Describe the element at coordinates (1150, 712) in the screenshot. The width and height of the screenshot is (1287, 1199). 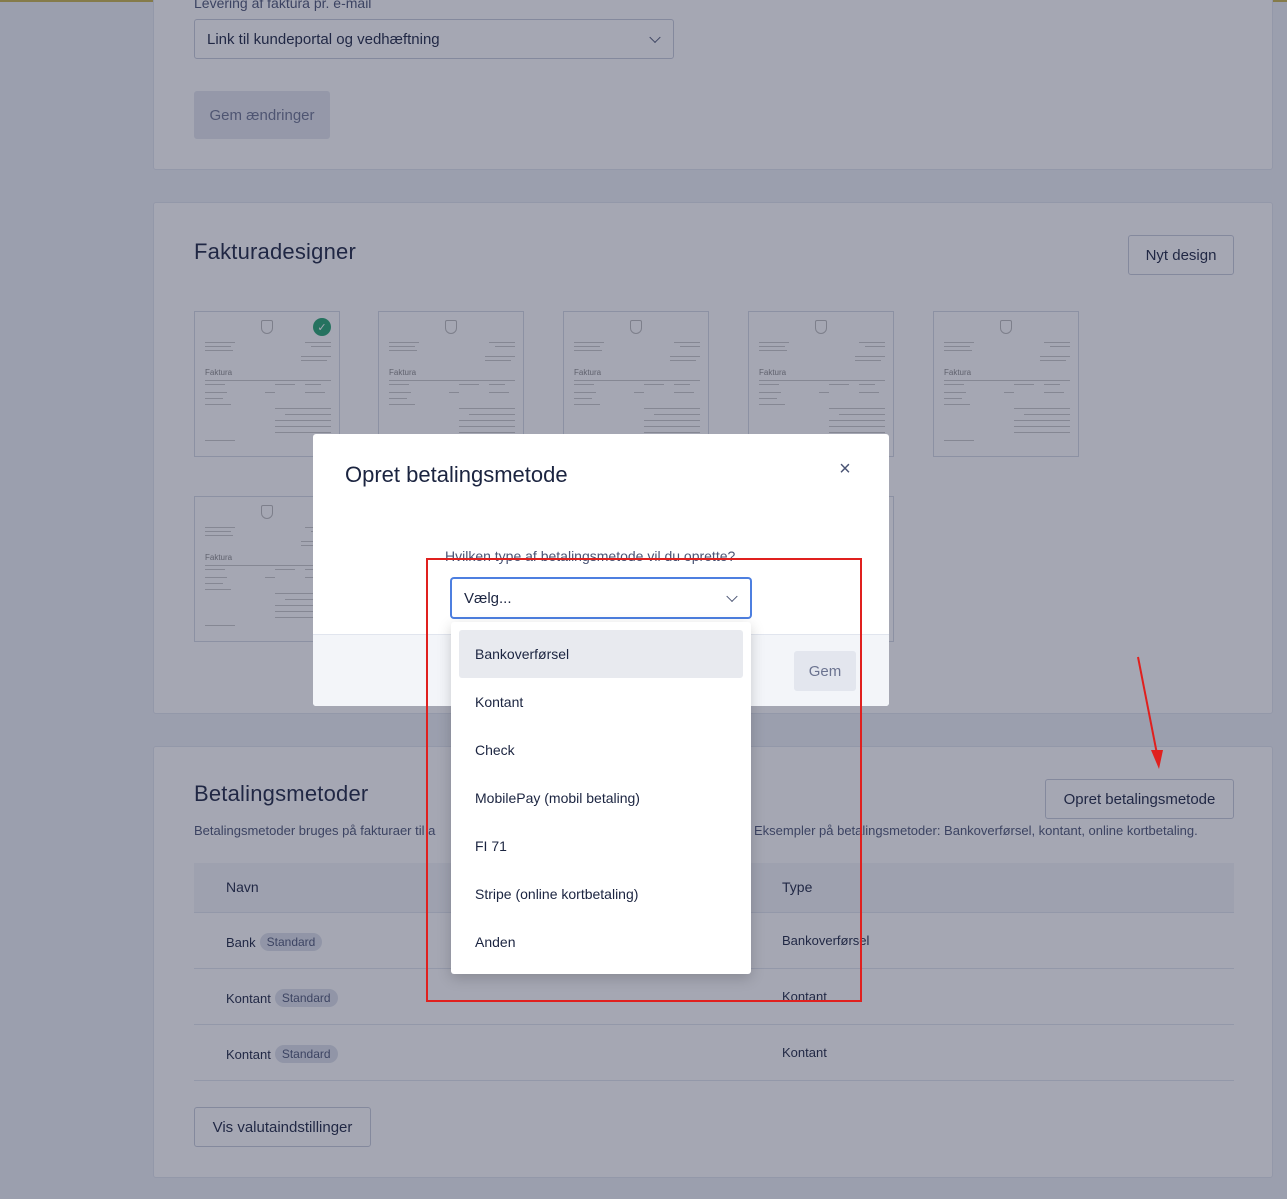
I see `annotation-arrow-icon` at that location.